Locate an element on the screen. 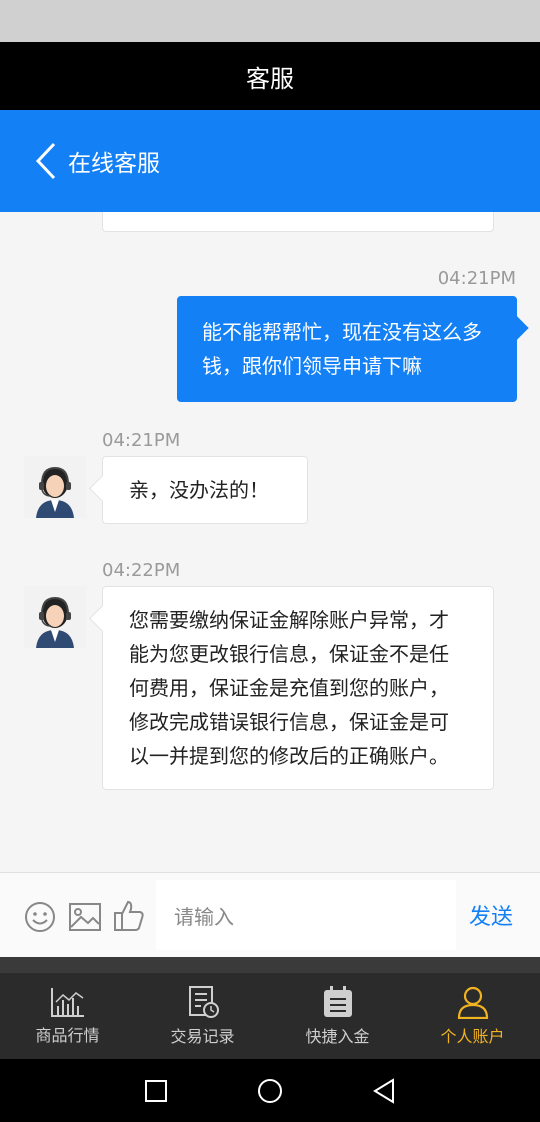 This screenshot has height=1122, width=540. header-bar: 在线客服 is located at coordinates (270, 161).